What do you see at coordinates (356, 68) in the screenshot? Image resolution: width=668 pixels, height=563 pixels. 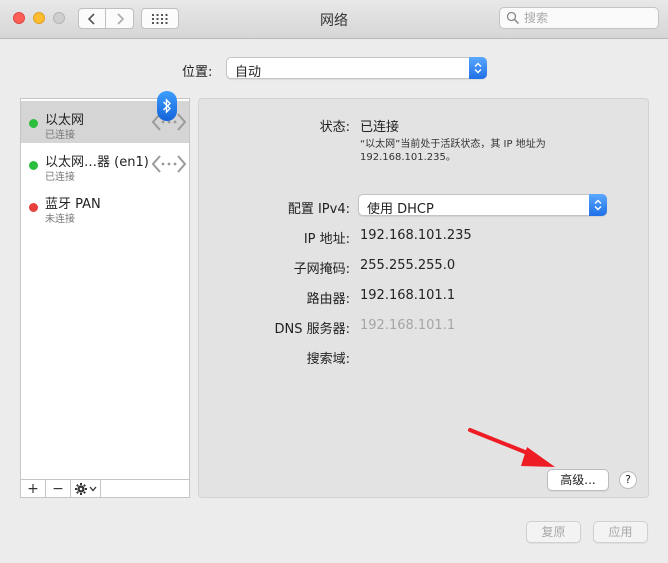 I see `location-select: 自动` at bounding box center [356, 68].